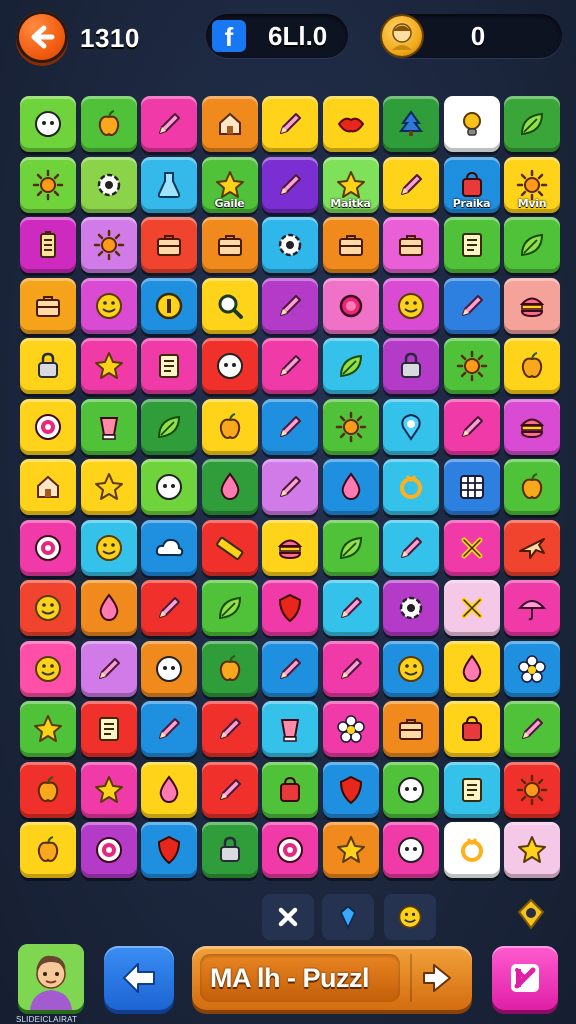 The image size is (576, 1024). Describe the element at coordinates (471, 184) in the screenshot. I see `game-tile: Praika` at that location.